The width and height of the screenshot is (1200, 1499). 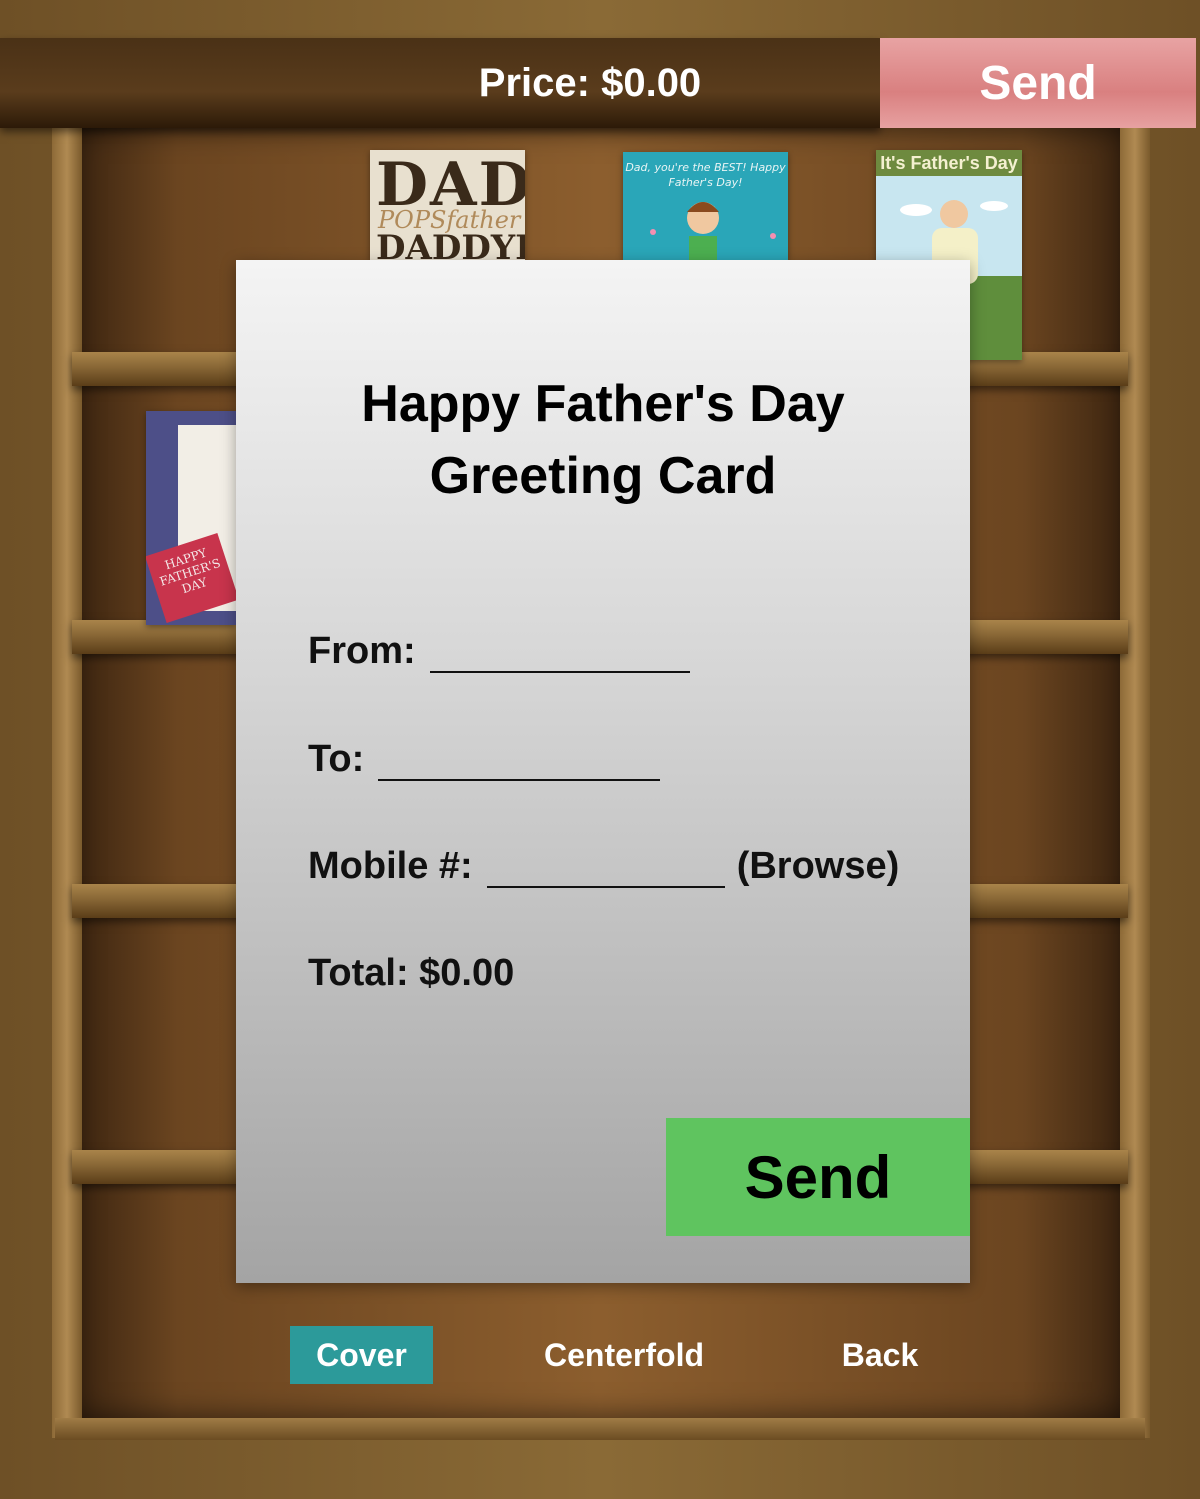 I want to click on thumbnail-text: DADDYPA, so click(x=450, y=244).